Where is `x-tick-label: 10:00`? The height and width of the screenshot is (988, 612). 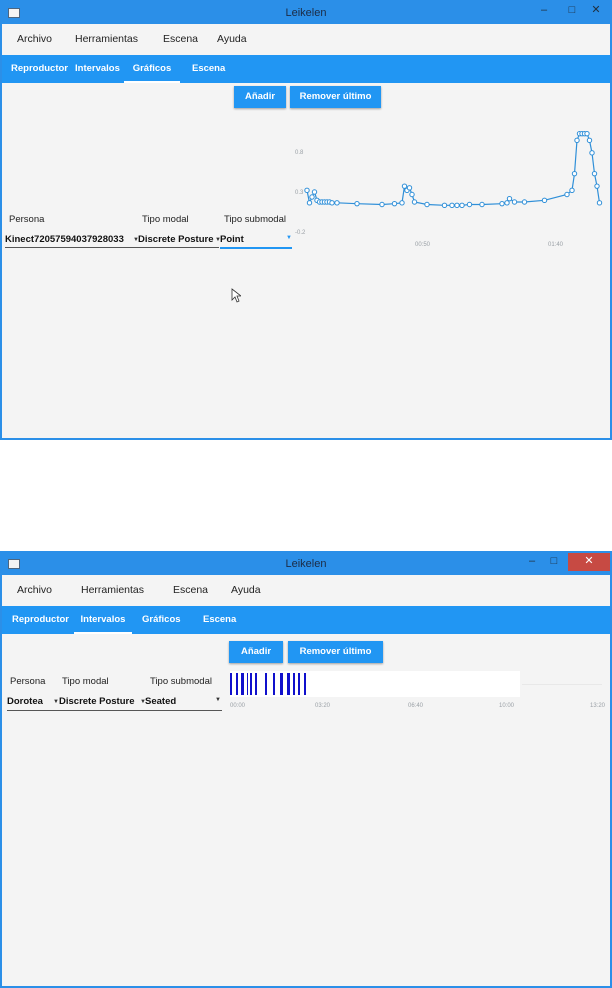 x-tick-label: 10:00 is located at coordinates (507, 706).